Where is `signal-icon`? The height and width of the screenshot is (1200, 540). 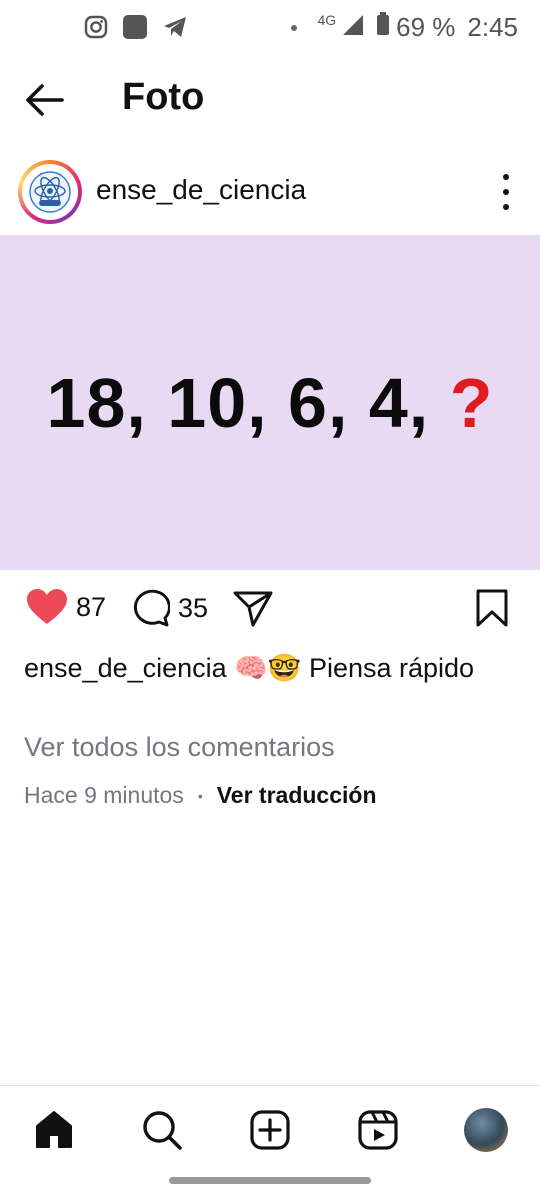
signal-icon is located at coordinates (353, 27).